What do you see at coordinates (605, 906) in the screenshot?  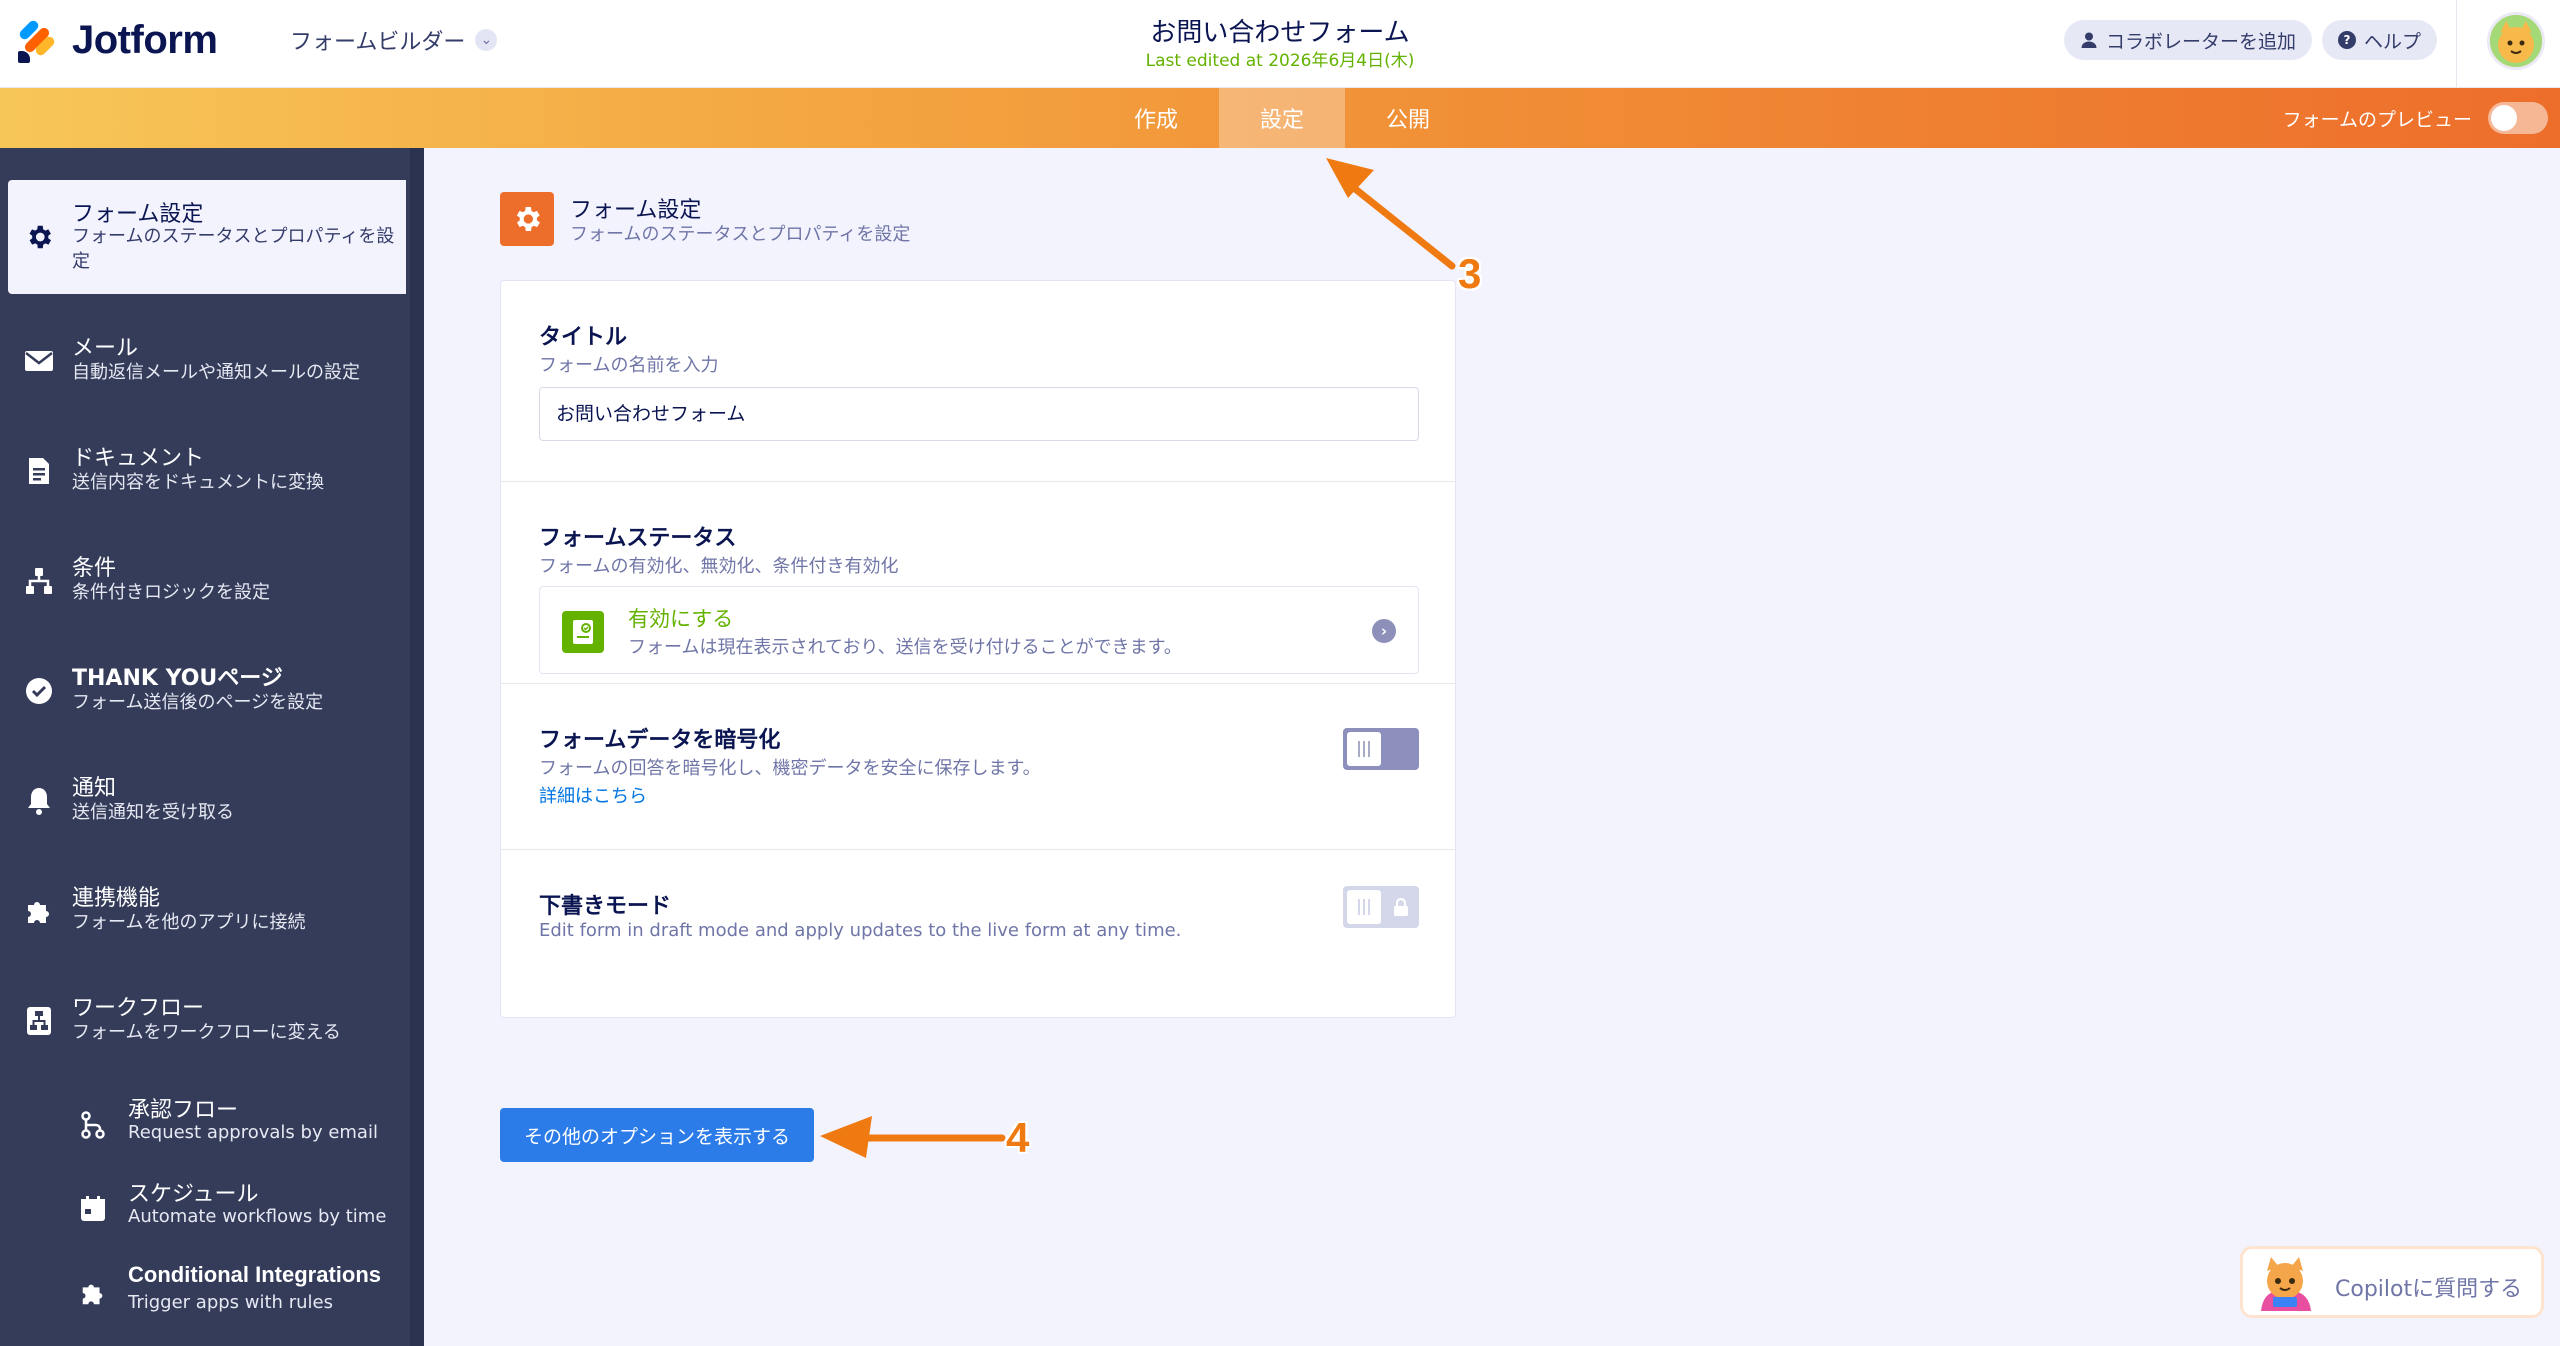 I see `draft-mode-label: 下書きモード` at bounding box center [605, 906].